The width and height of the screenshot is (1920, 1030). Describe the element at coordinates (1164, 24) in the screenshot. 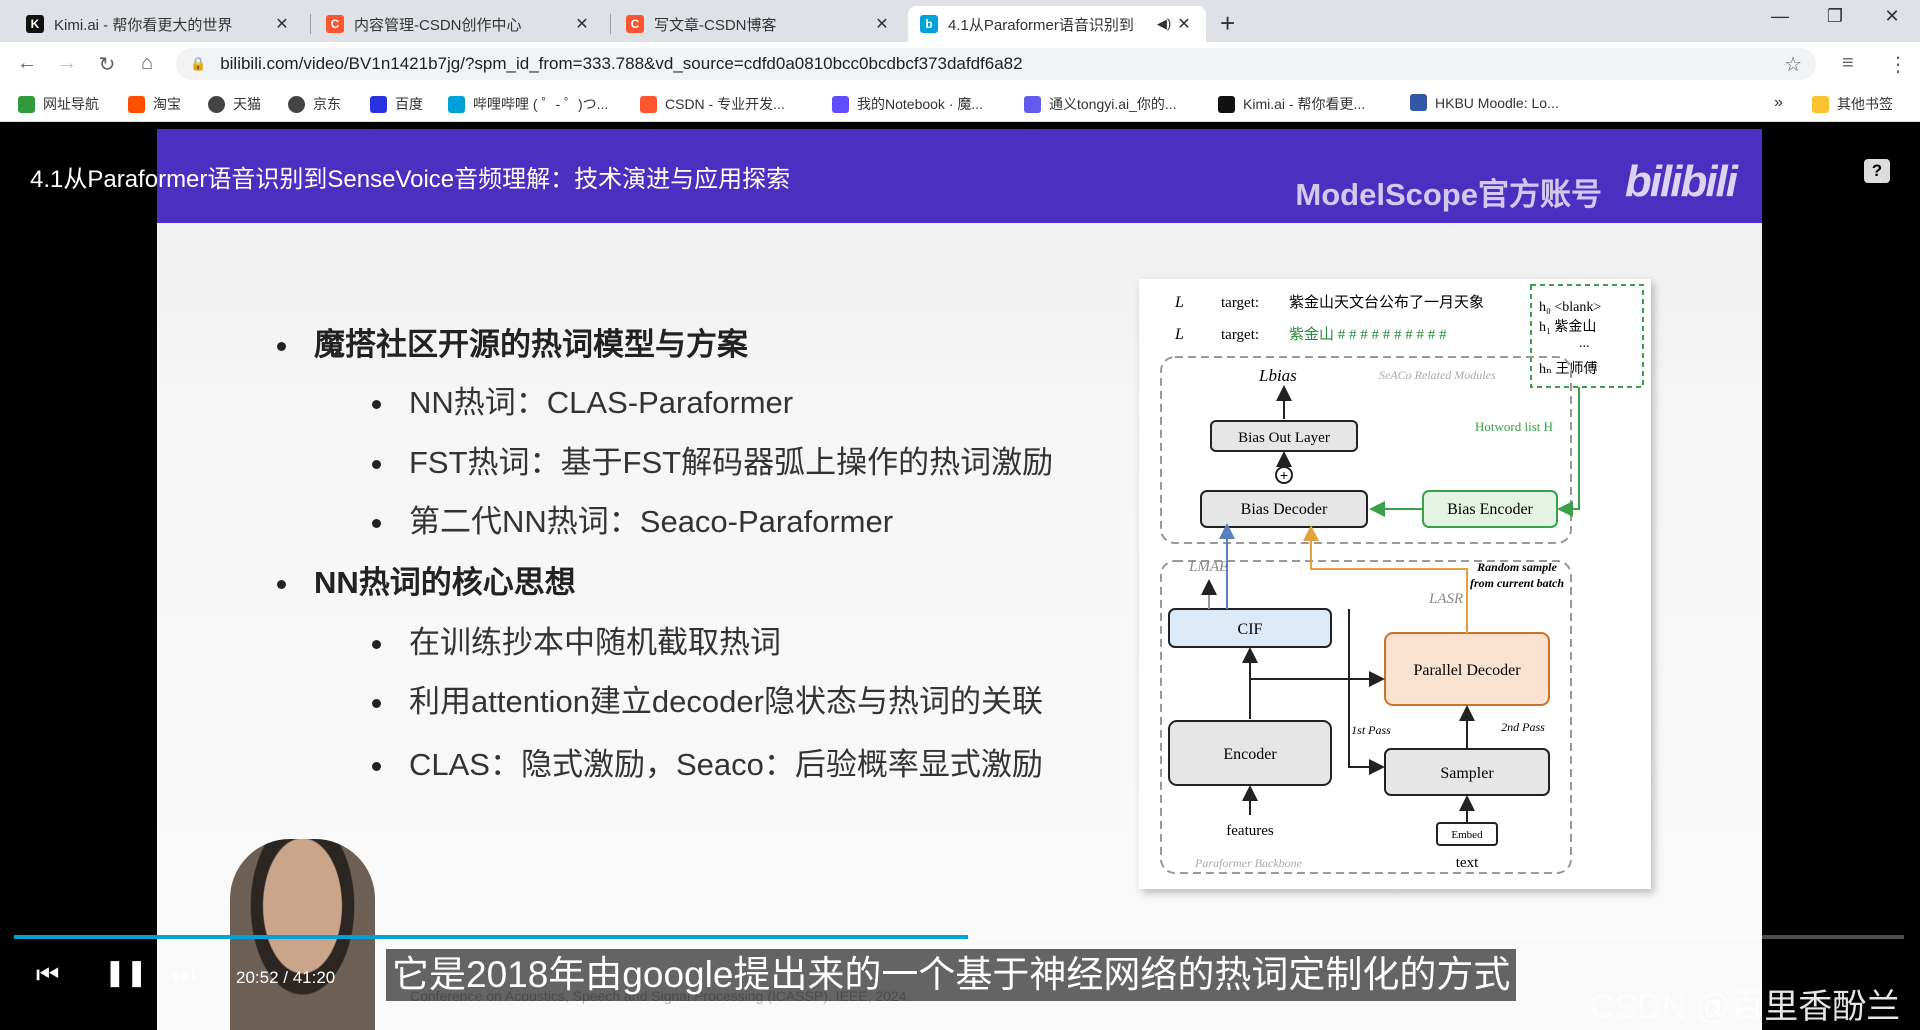

I see `speaker-icon: ◀)` at that location.